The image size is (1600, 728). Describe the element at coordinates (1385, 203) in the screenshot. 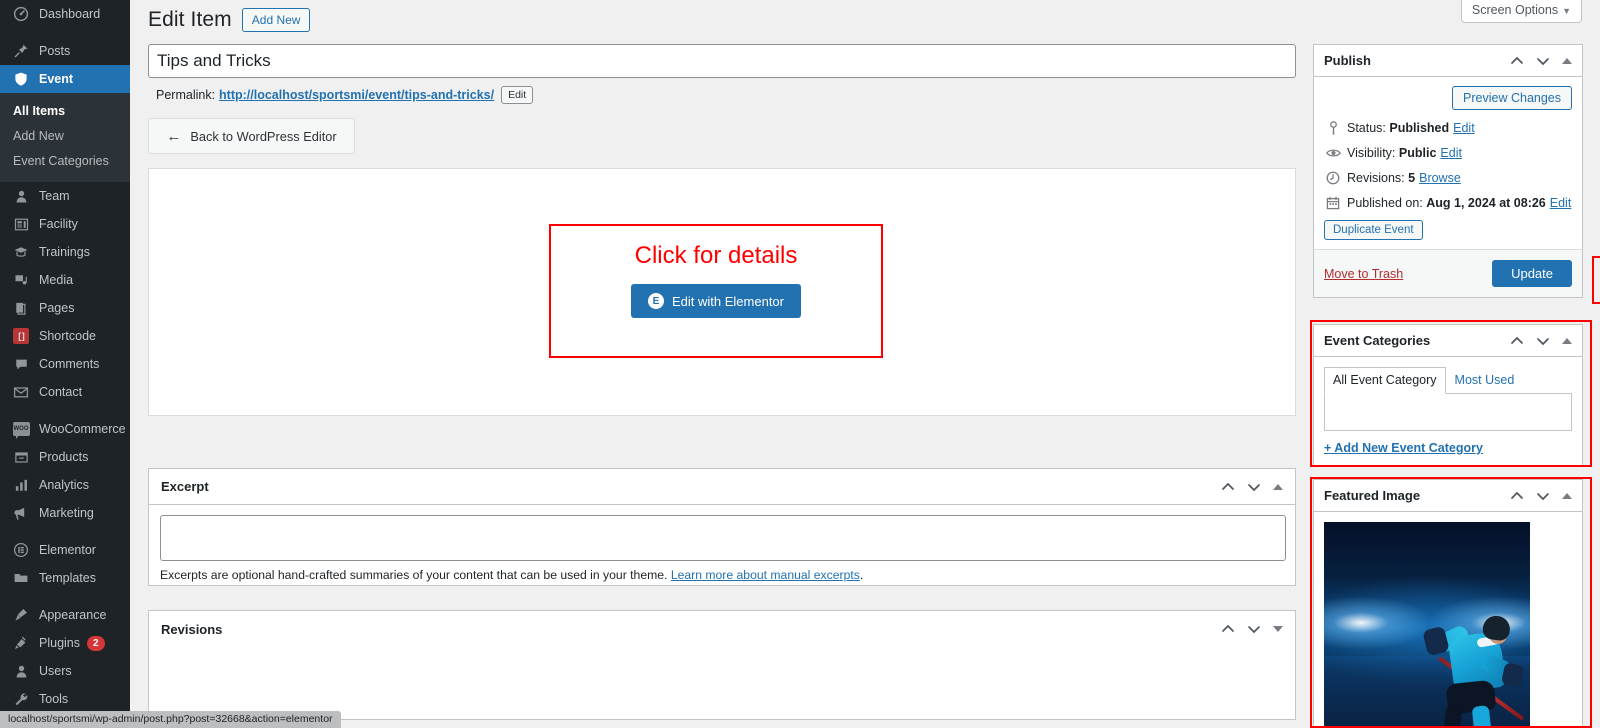

I see `published-on-label: Published on:` at that location.